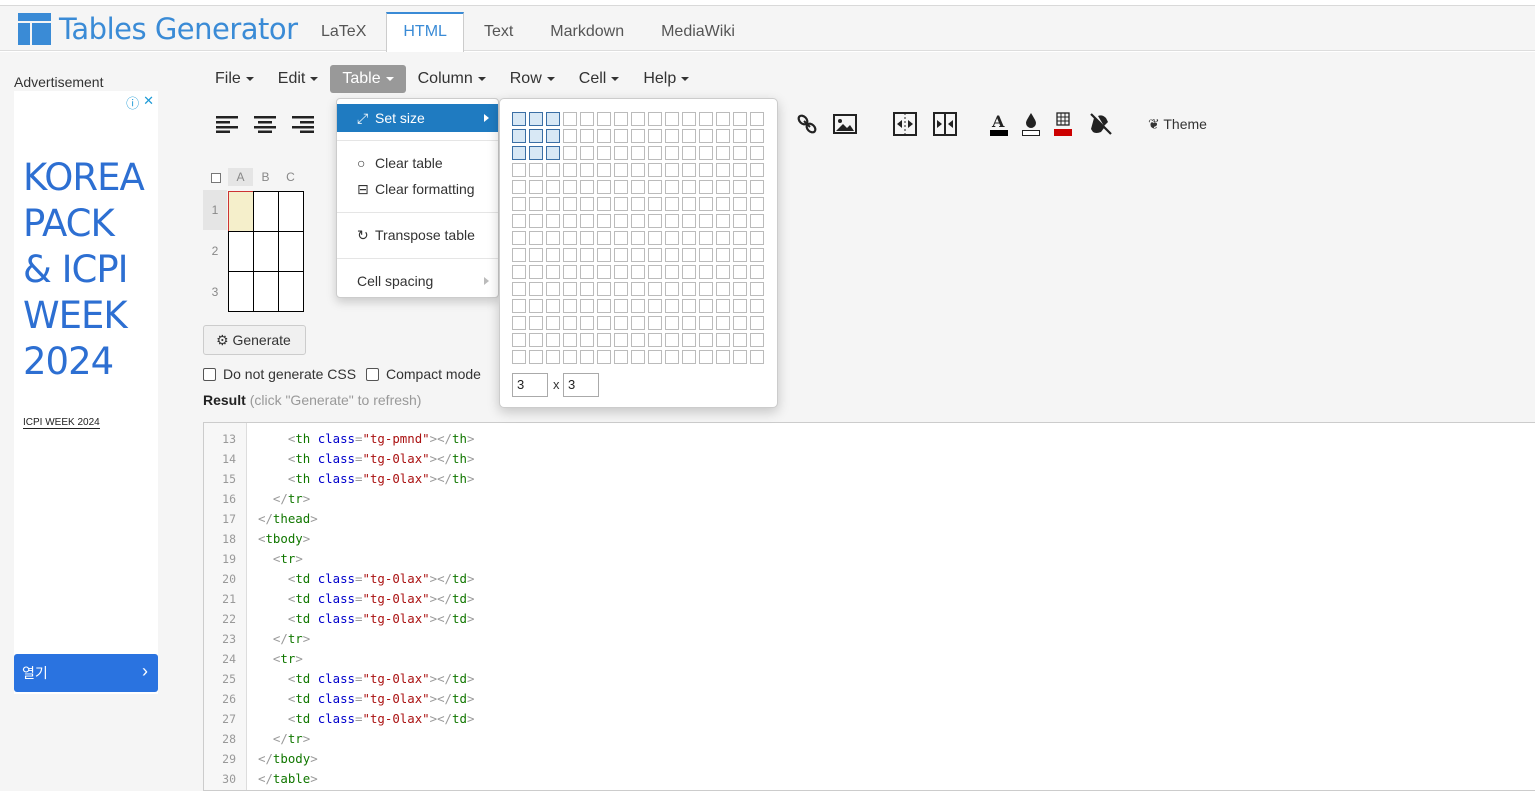 The height and width of the screenshot is (791, 1535). Describe the element at coordinates (581, 385) in the screenshot. I see `cols-input: 3` at that location.